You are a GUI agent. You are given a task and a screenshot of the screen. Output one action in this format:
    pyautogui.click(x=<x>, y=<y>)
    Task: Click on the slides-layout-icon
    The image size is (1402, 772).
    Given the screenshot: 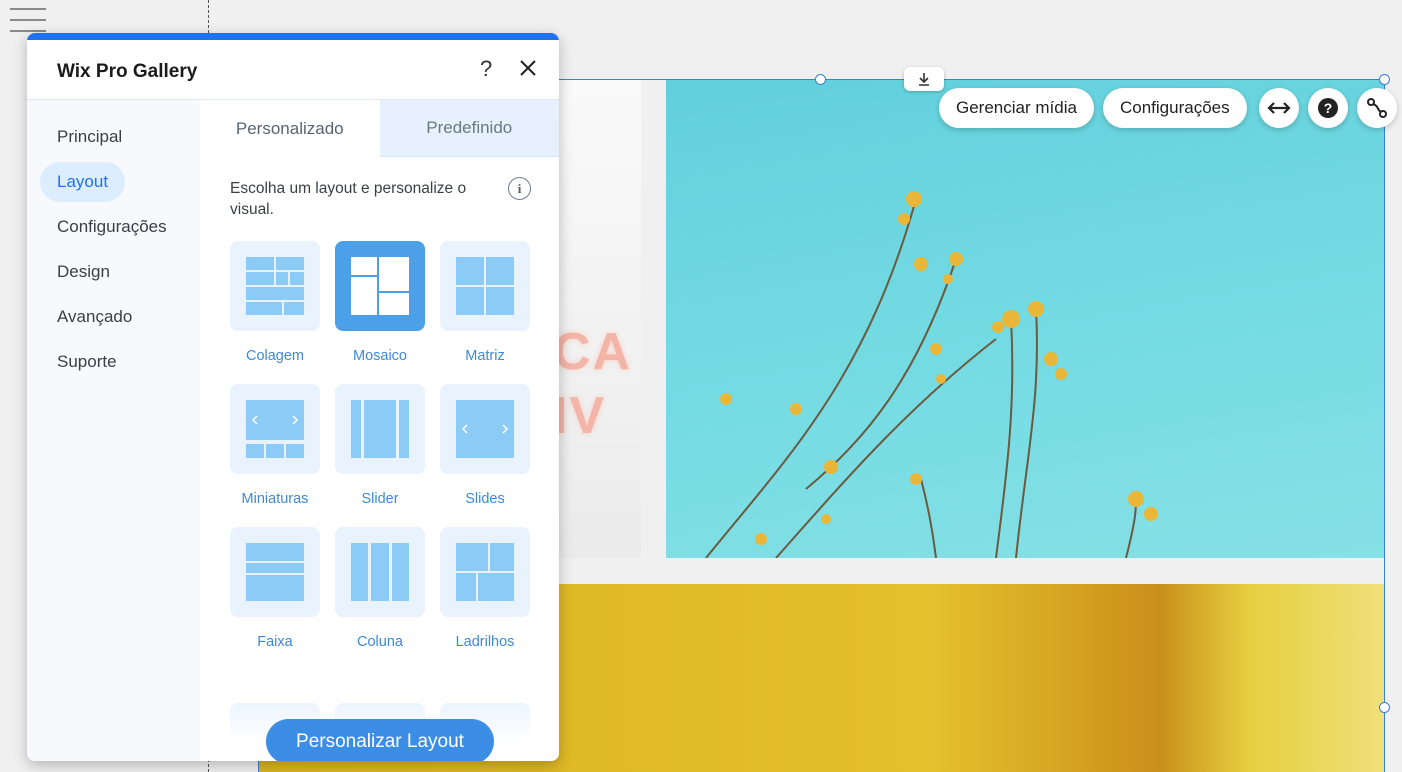 What is the action you would take?
    pyautogui.click(x=485, y=429)
    